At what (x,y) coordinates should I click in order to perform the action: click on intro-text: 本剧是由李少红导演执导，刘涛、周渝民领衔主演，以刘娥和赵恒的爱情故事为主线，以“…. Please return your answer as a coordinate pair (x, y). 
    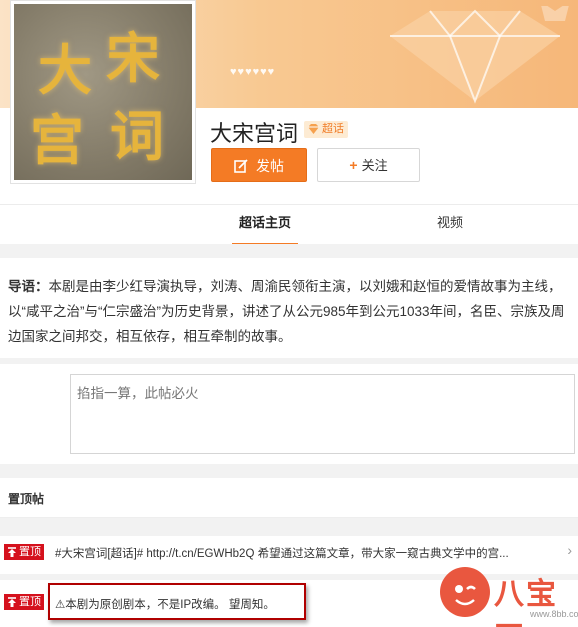
    Looking at the image, I should click on (286, 311).